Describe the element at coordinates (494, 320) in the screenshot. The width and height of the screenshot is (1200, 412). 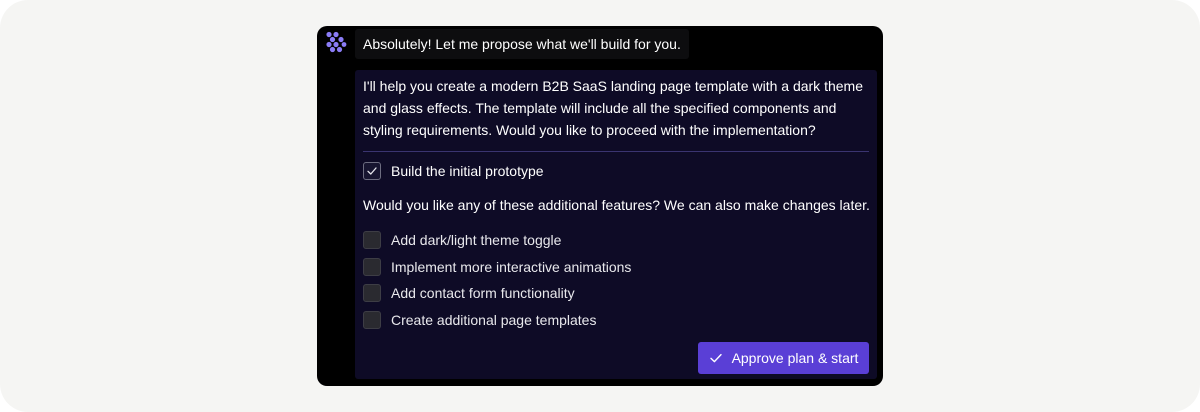
I see `feature-item-label: Create additional page templates` at that location.